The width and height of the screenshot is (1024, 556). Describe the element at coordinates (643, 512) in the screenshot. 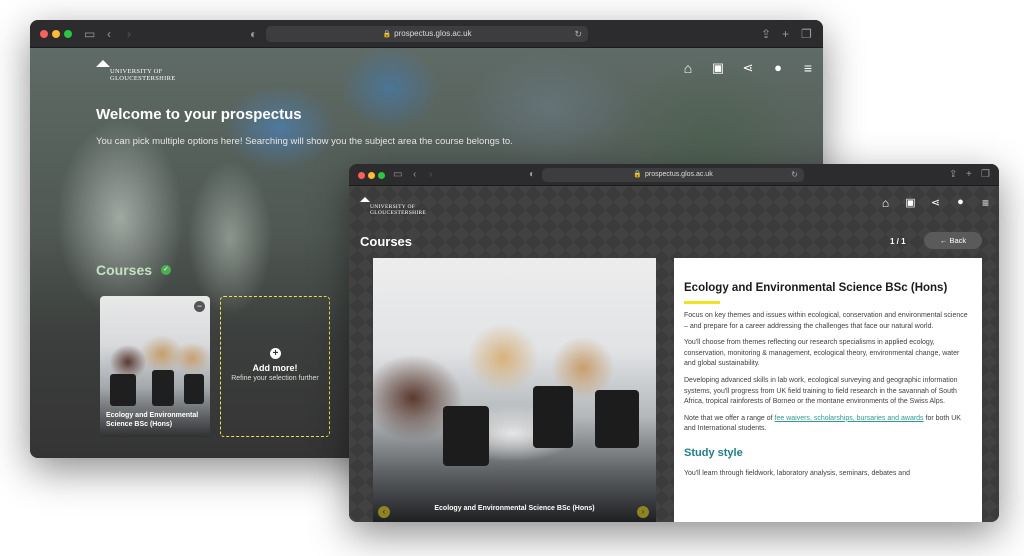

I see `next-slide-icon: ›` at that location.